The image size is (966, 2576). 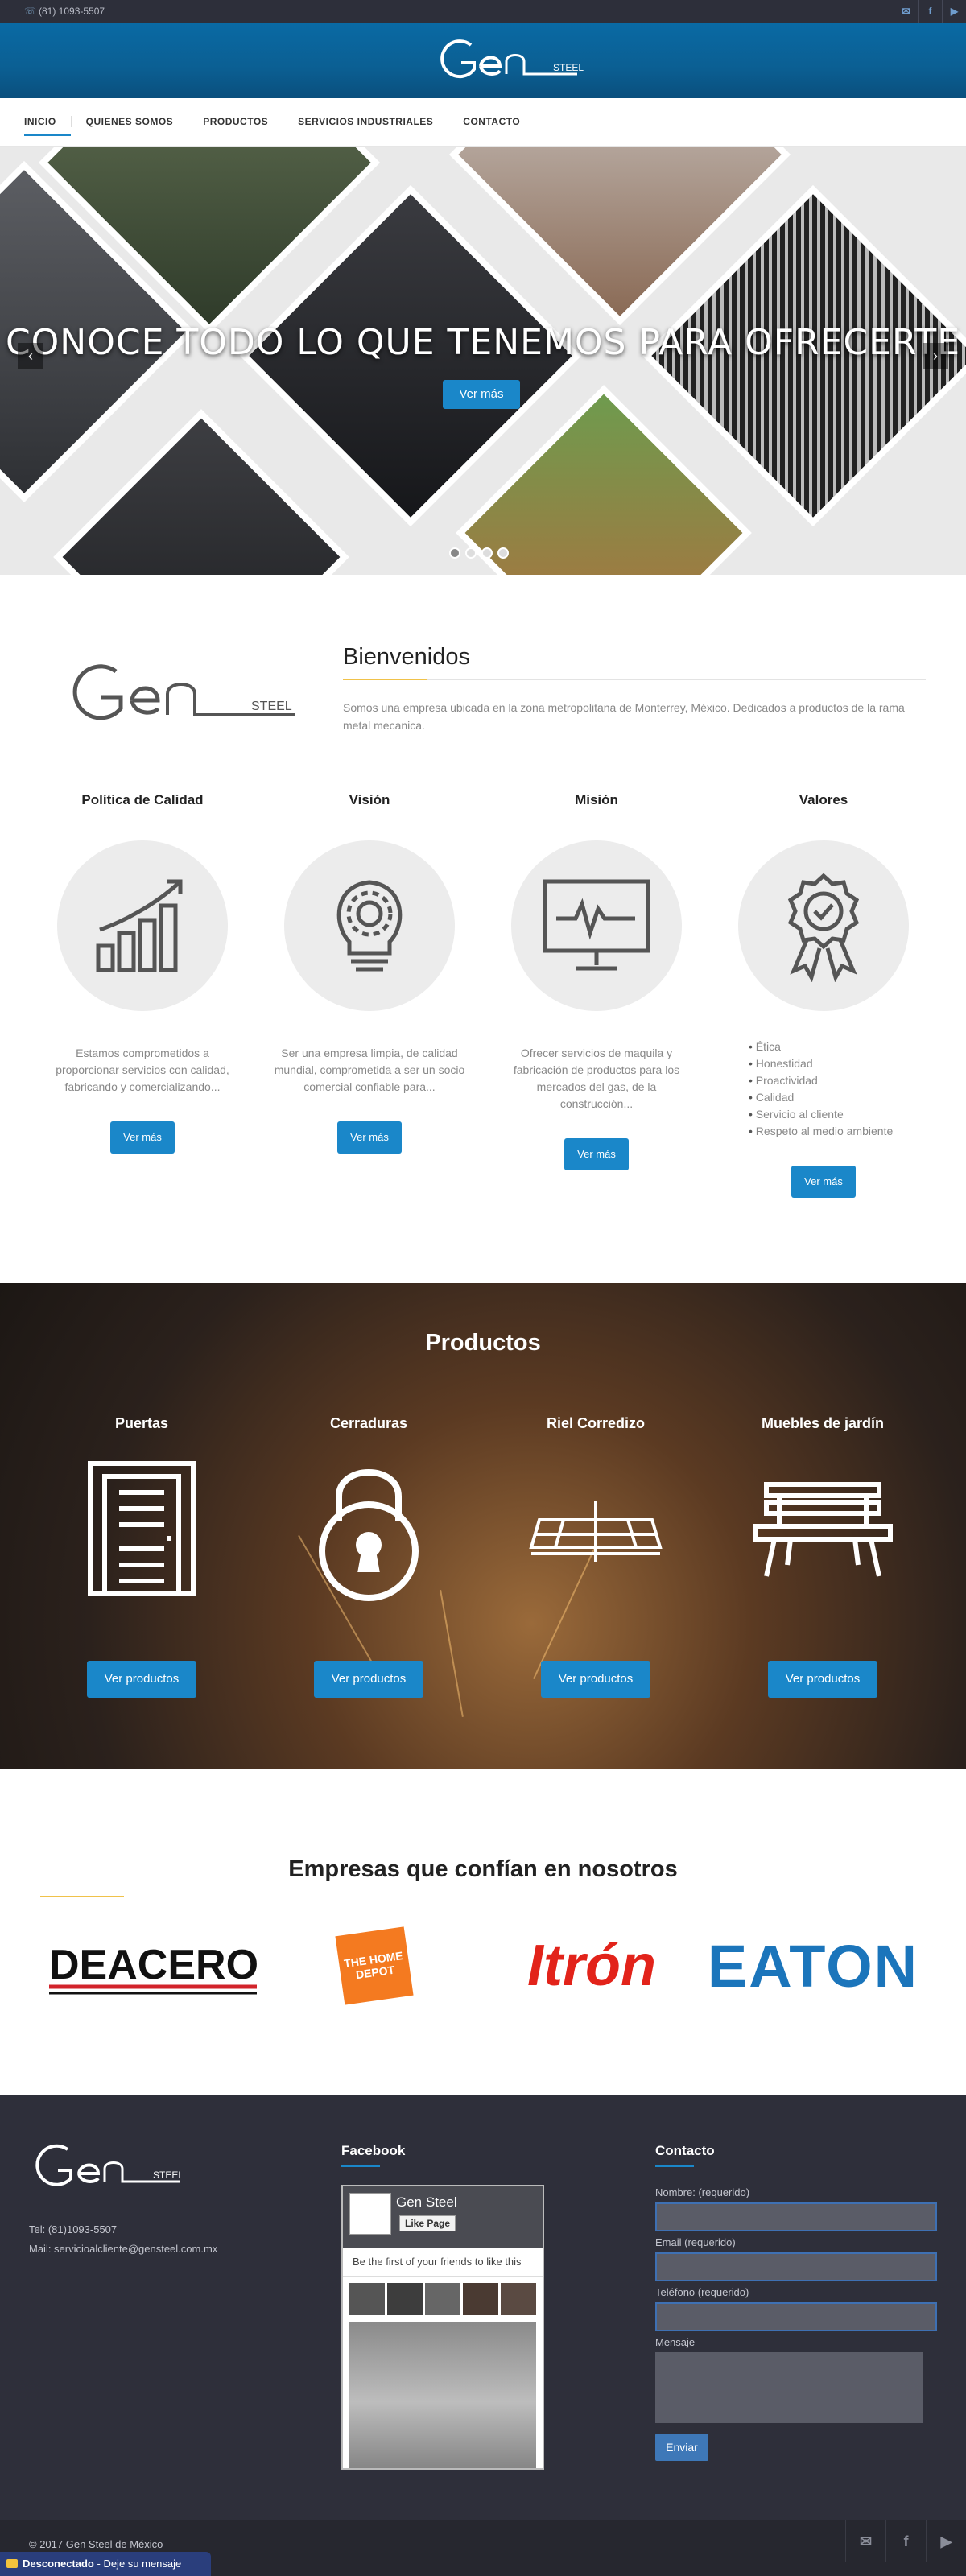 I want to click on nav-item-quienes-somos: QUIENES SOMOS, so click(x=129, y=121).